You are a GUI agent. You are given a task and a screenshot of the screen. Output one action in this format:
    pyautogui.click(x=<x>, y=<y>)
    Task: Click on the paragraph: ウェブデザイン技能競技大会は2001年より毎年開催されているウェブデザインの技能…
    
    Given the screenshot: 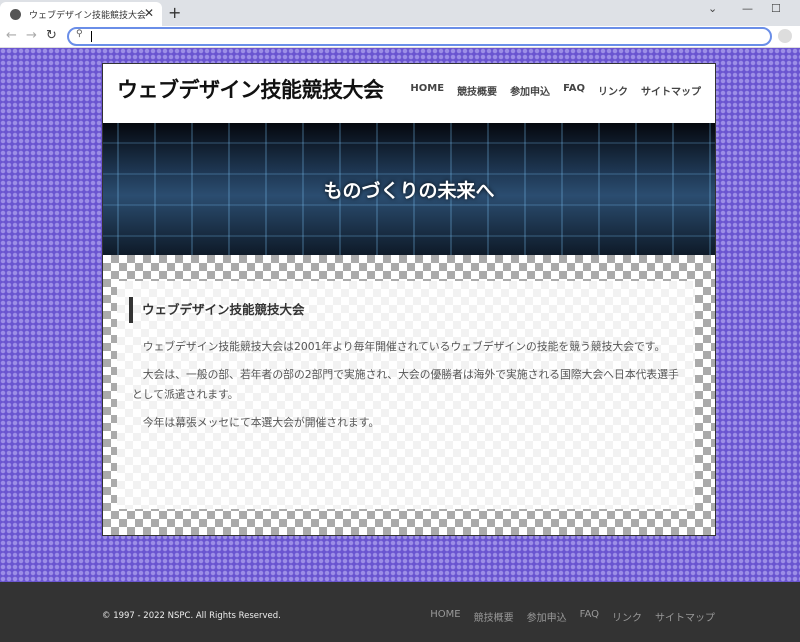 What is the action you would take?
    pyautogui.click(x=404, y=346)
    